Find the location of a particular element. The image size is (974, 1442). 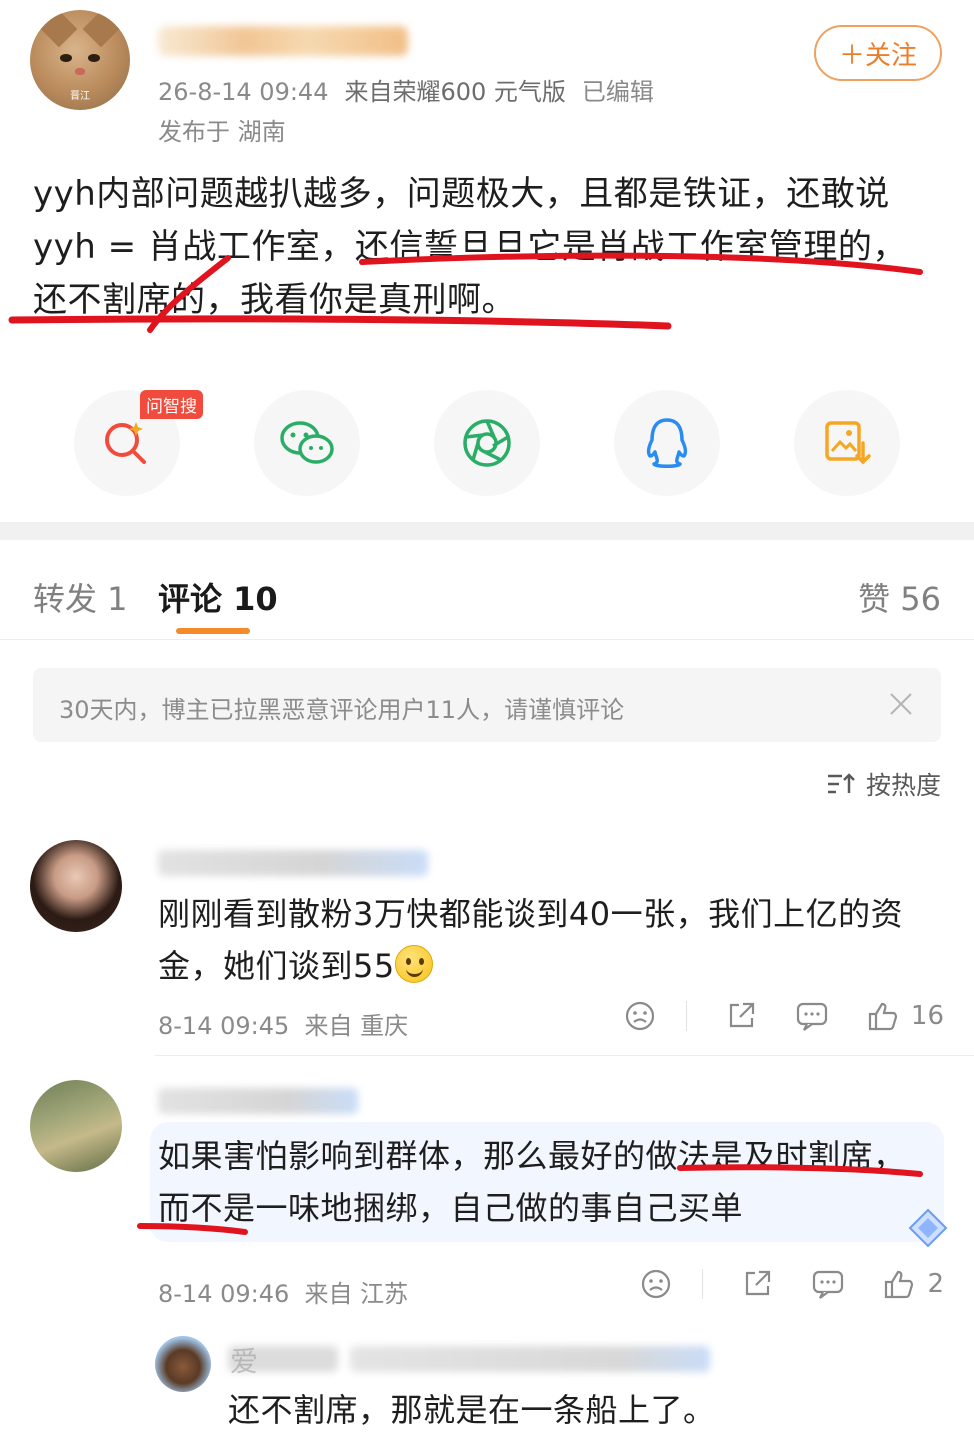

active-tab-indicator is located at coordinates (213, 631).